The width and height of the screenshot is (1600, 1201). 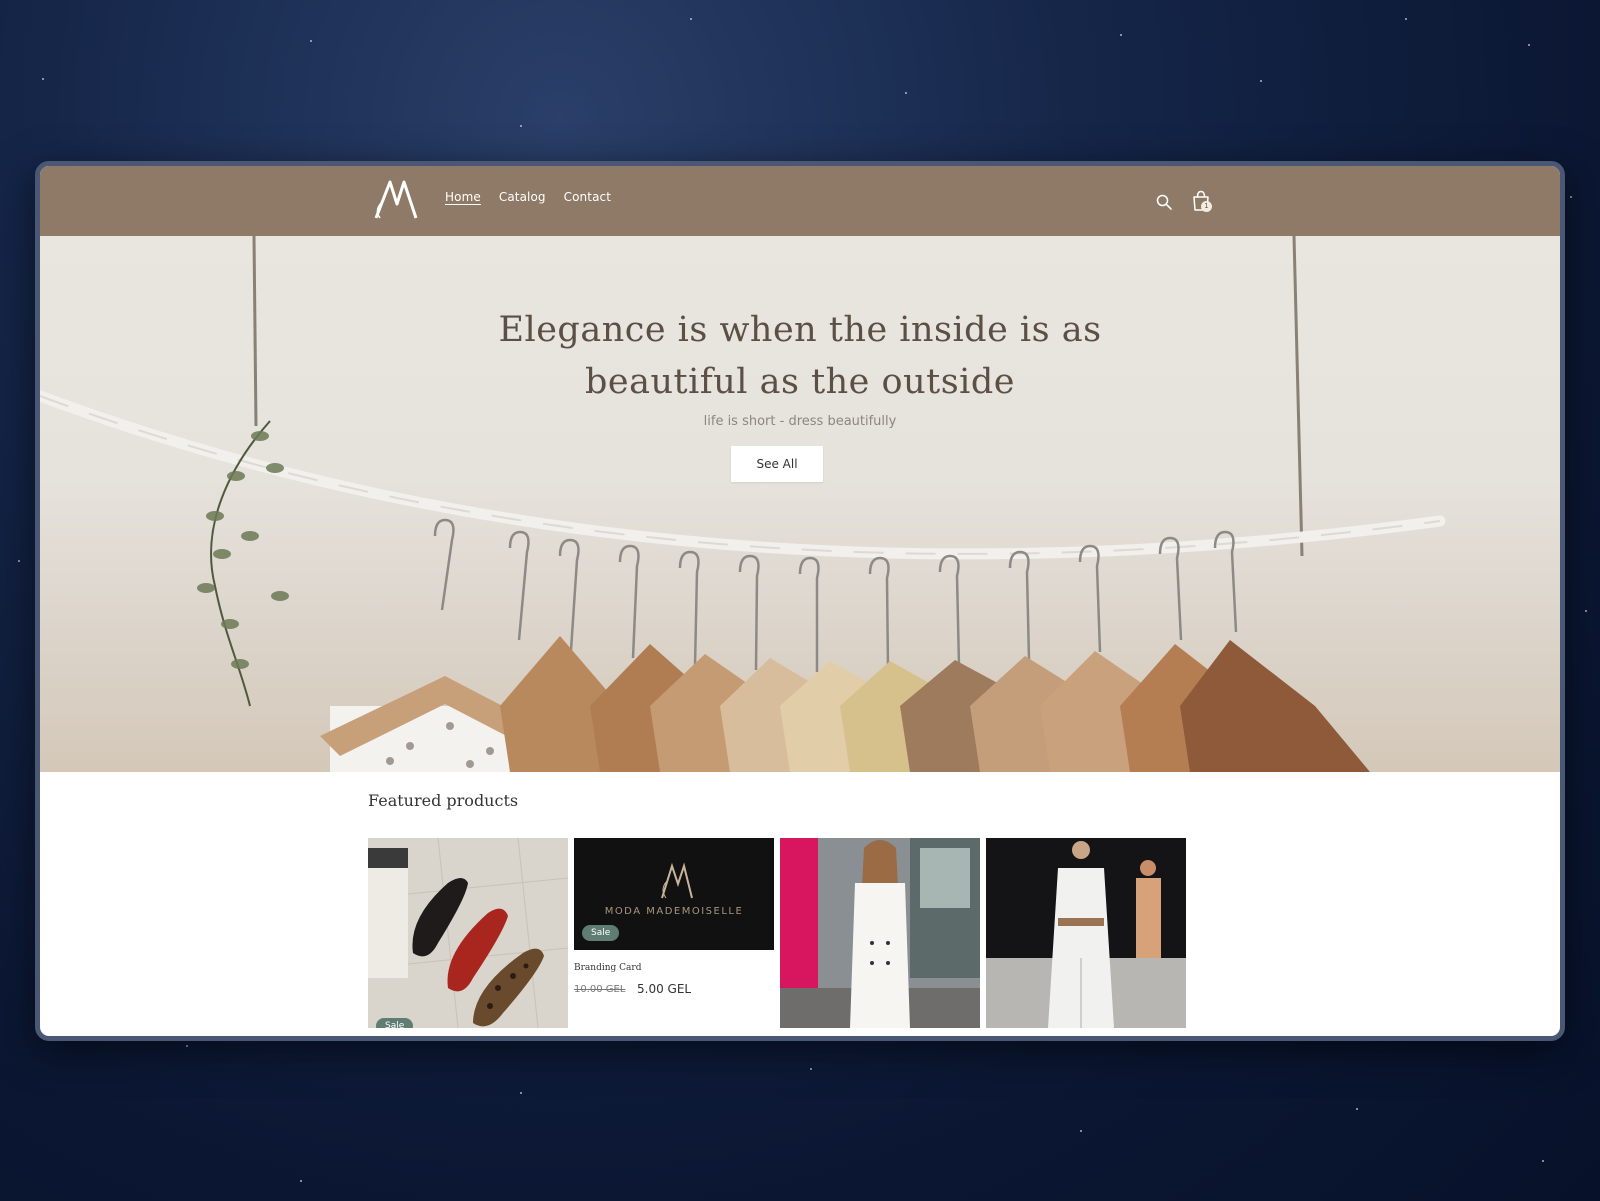 I want to click on search-icon, so click(x=1164, y=202).